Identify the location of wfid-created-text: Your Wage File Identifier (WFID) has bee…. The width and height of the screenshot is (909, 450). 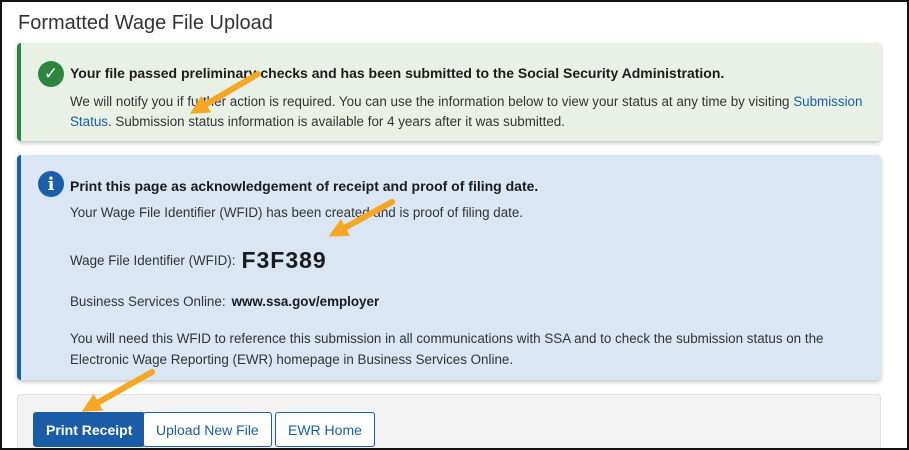
(297, 212).